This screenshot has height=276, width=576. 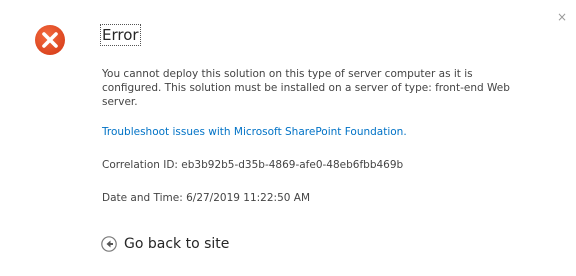 I want to click on go-back-link: Go back to site, so click(x=165, y=244).